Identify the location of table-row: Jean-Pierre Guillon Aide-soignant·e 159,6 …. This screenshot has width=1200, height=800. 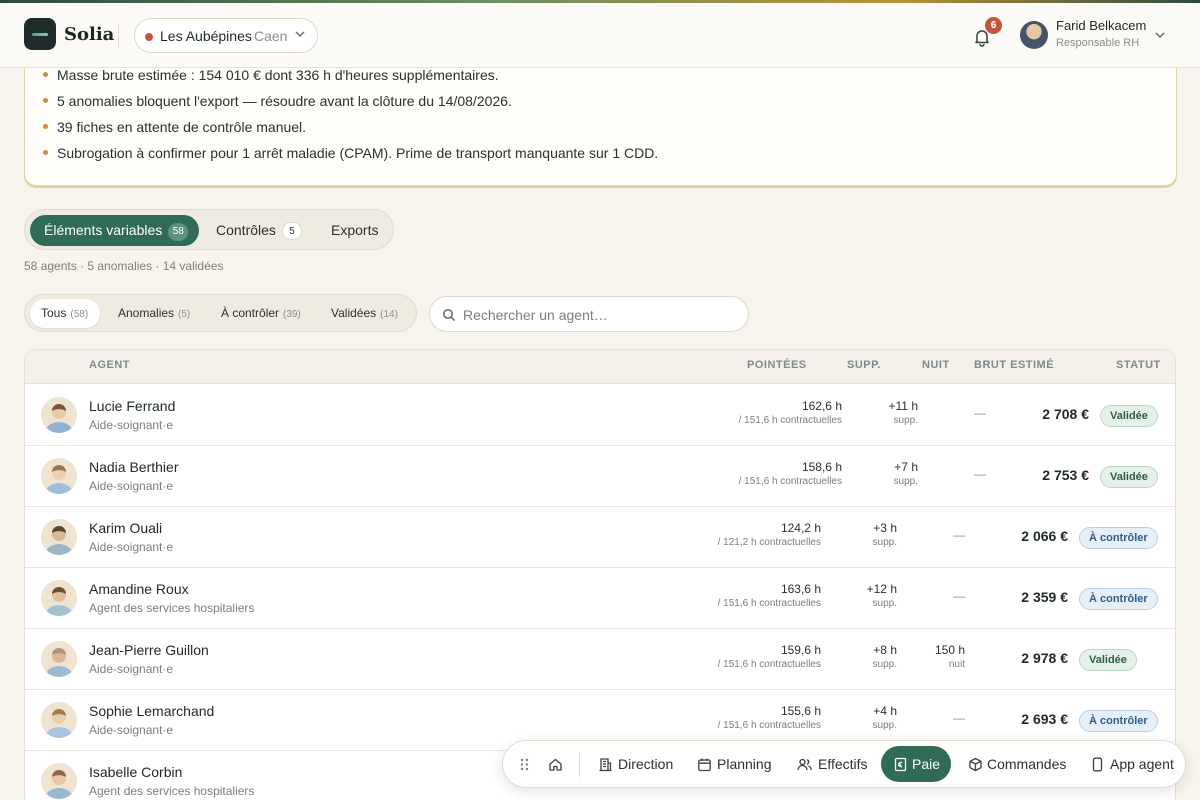
(600, 659).